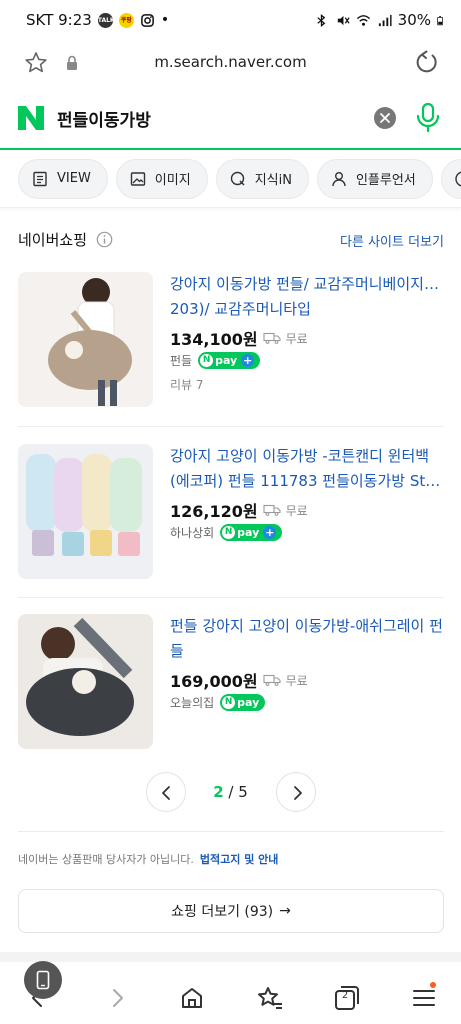  I want to click on page-indicator: 2 / 5, so click(230, 792).